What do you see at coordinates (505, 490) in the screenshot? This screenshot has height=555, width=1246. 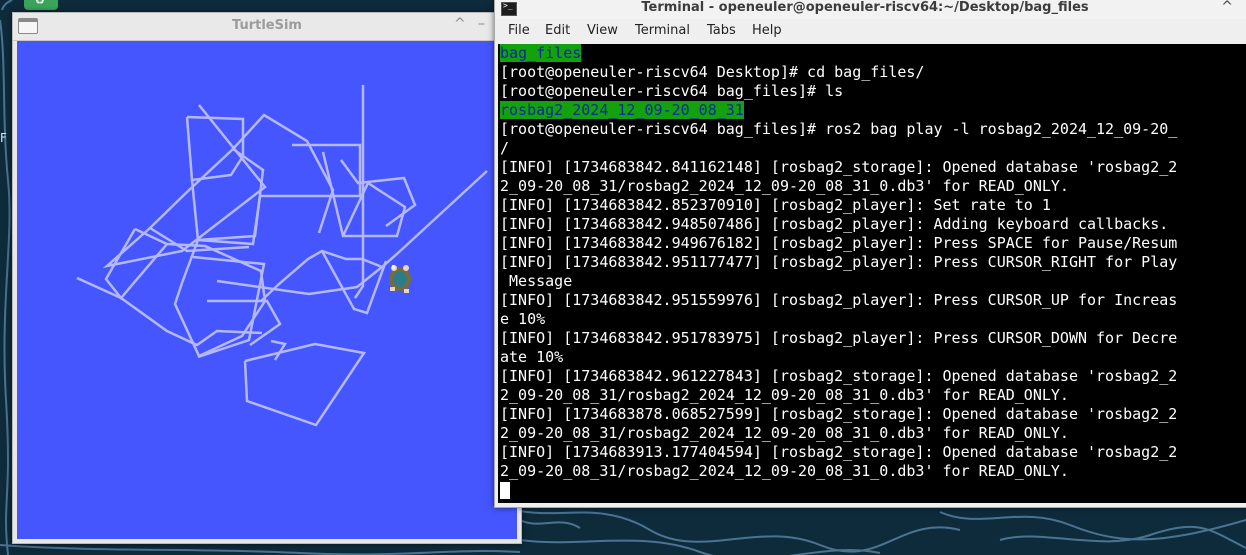 I see `terminal-cursor` at bounding box center [505, 490].